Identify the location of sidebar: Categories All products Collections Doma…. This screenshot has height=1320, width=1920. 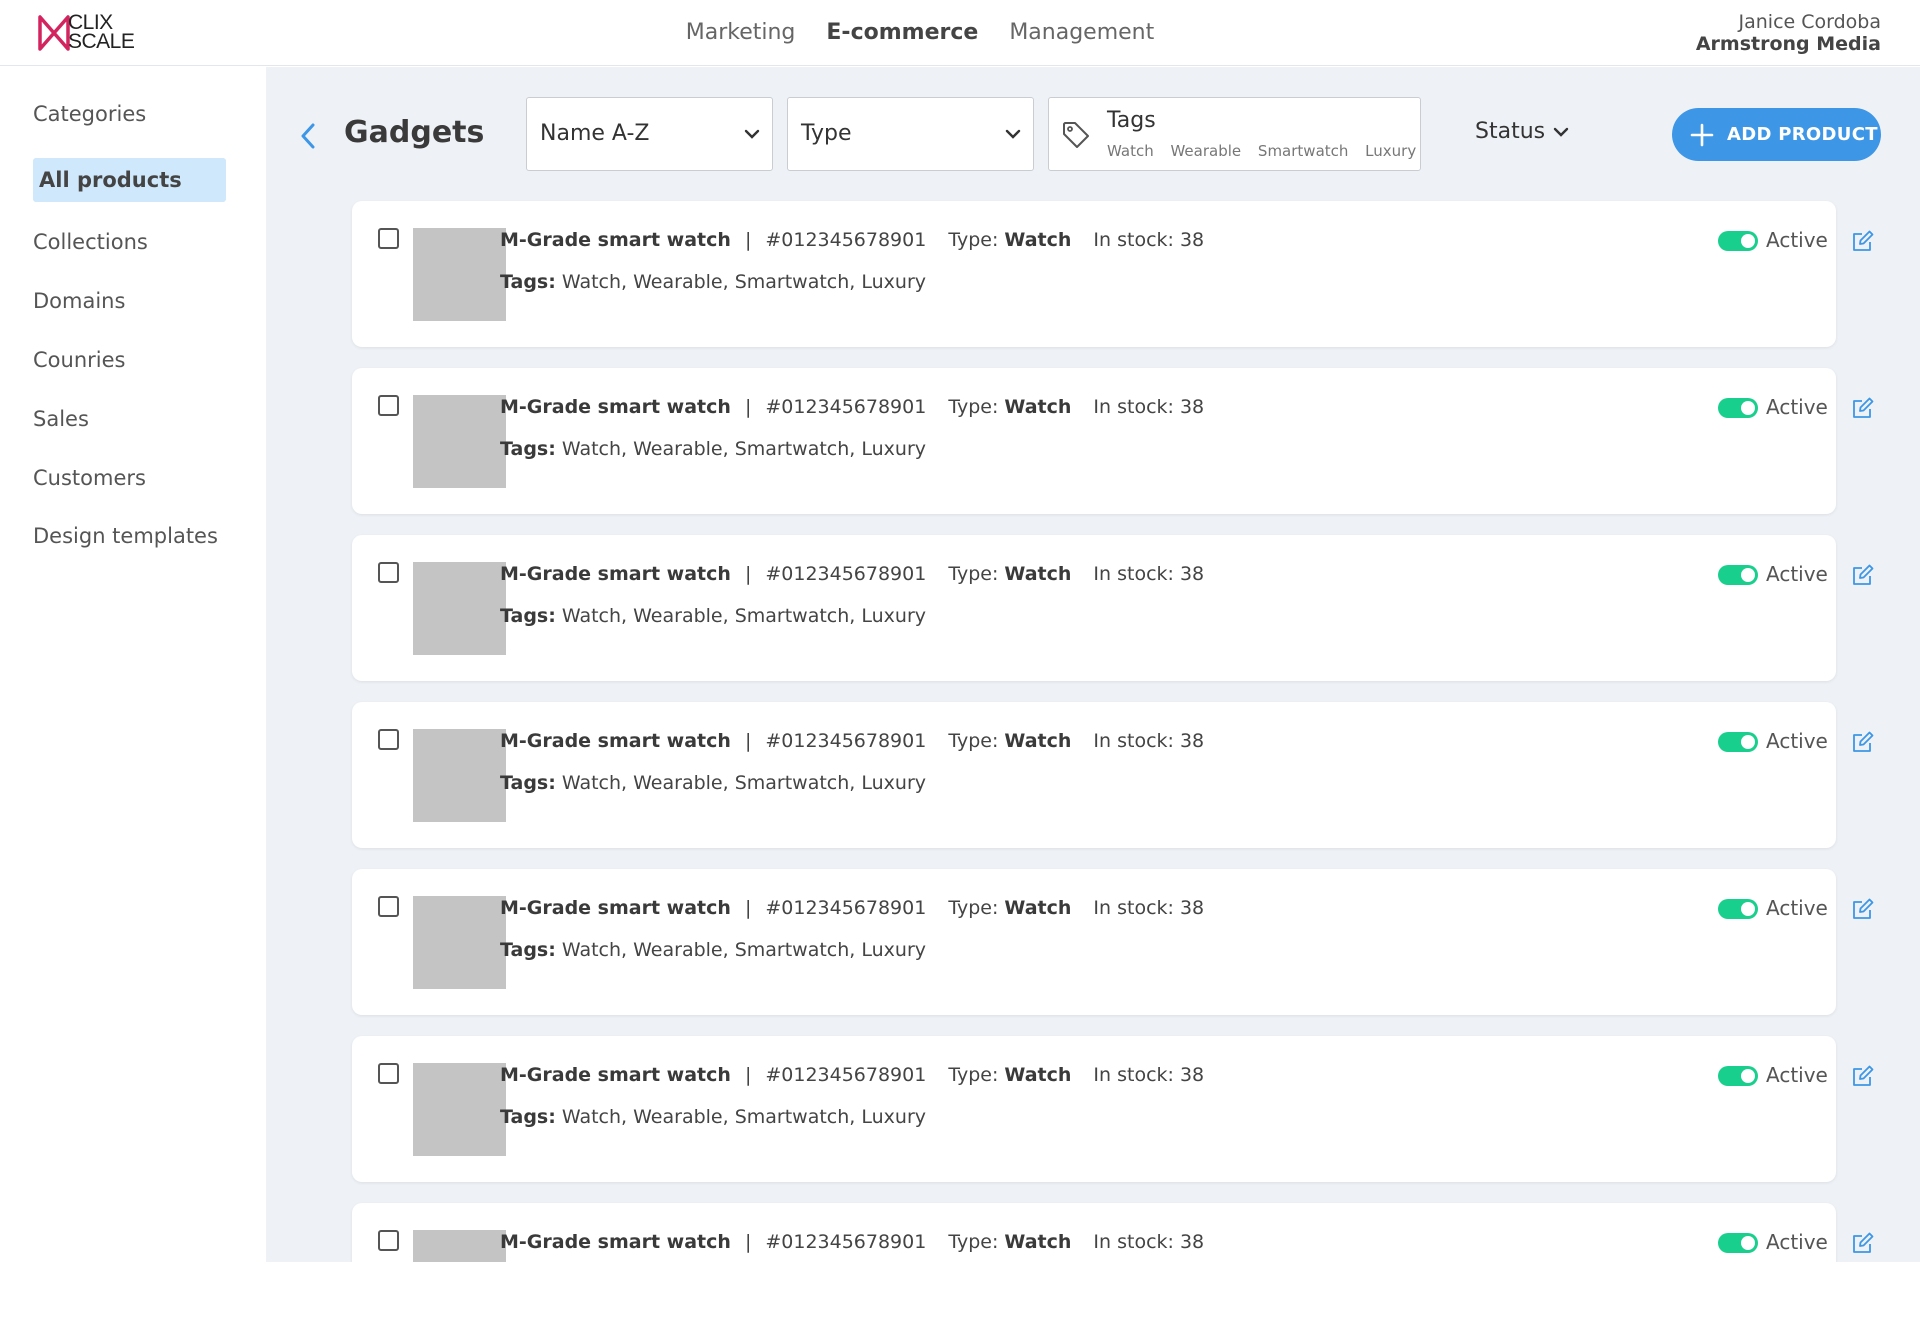
(133, 664).